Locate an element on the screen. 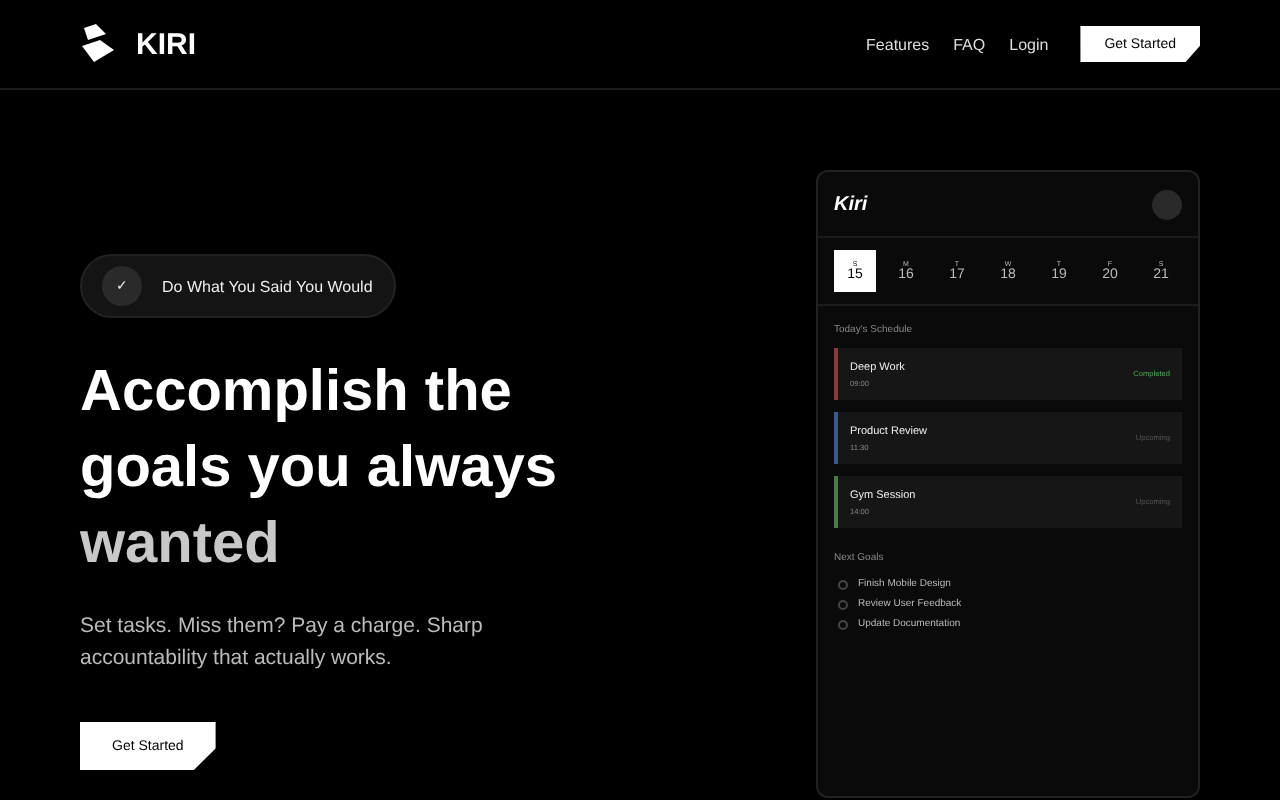 The height and width of the screenshot is (800, 1280). nav-link: Features is located at coordinates (898, 44).